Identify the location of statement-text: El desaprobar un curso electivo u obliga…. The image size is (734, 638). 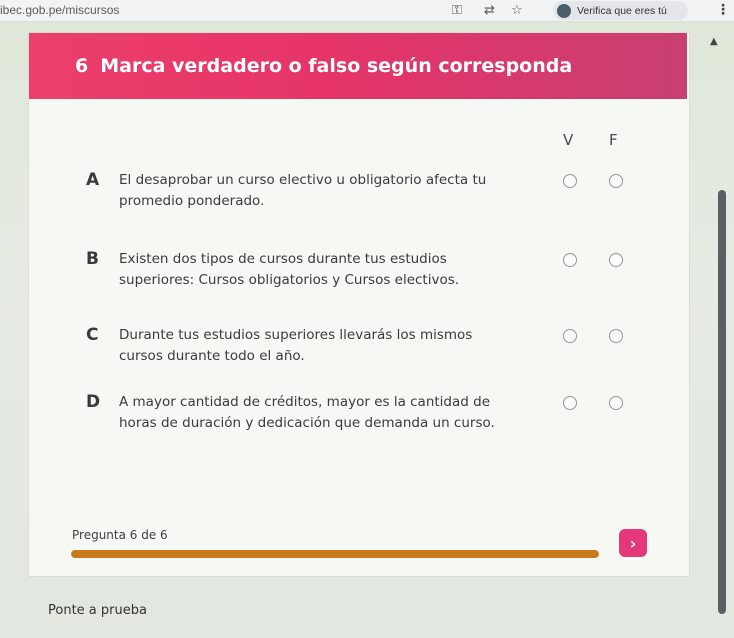
(303, 190).